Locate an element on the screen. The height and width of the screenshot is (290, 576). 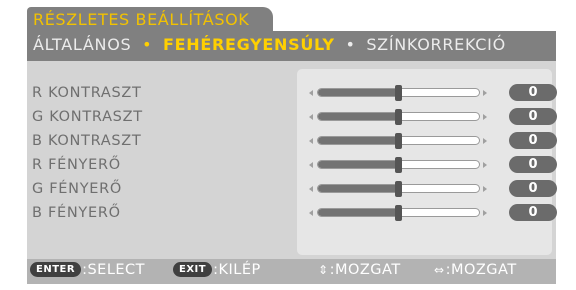
help-move-vertical: ⇕:MOZGAT is located at coordinates (359, 270).